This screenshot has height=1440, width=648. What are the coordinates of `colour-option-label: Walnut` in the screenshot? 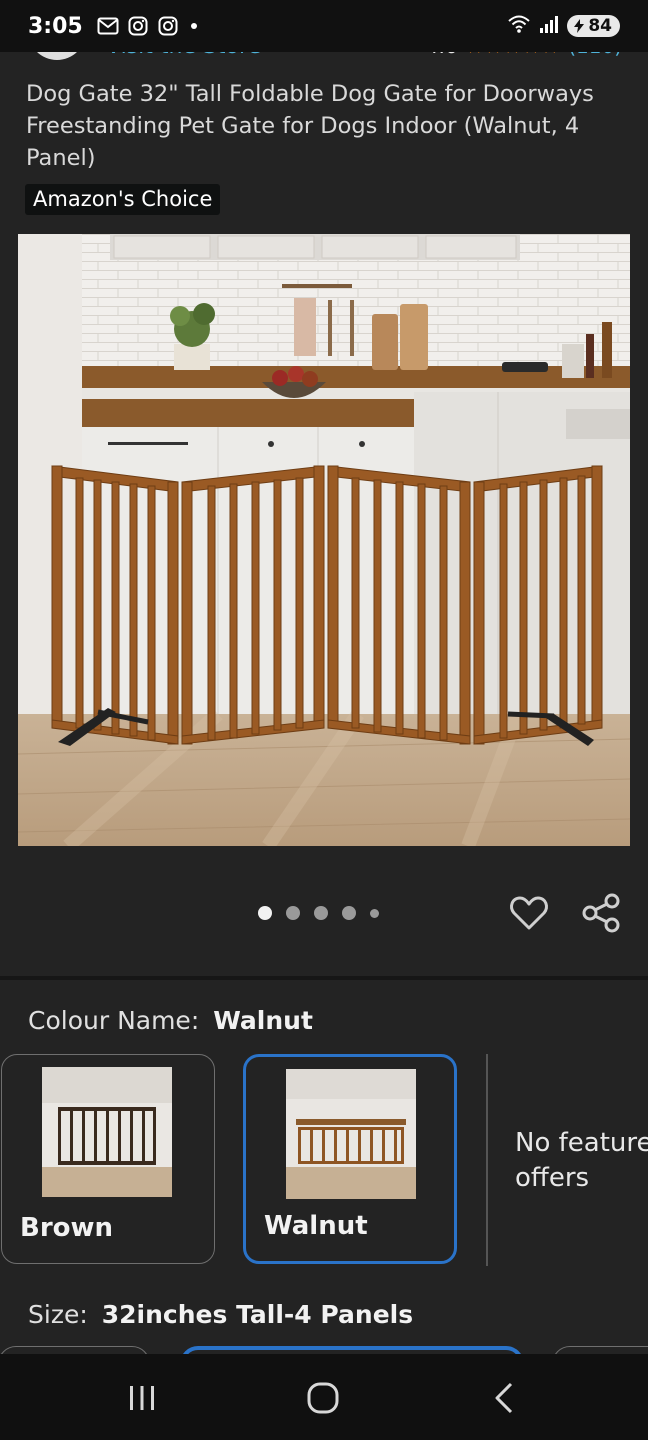 It's located at (316, 1226).